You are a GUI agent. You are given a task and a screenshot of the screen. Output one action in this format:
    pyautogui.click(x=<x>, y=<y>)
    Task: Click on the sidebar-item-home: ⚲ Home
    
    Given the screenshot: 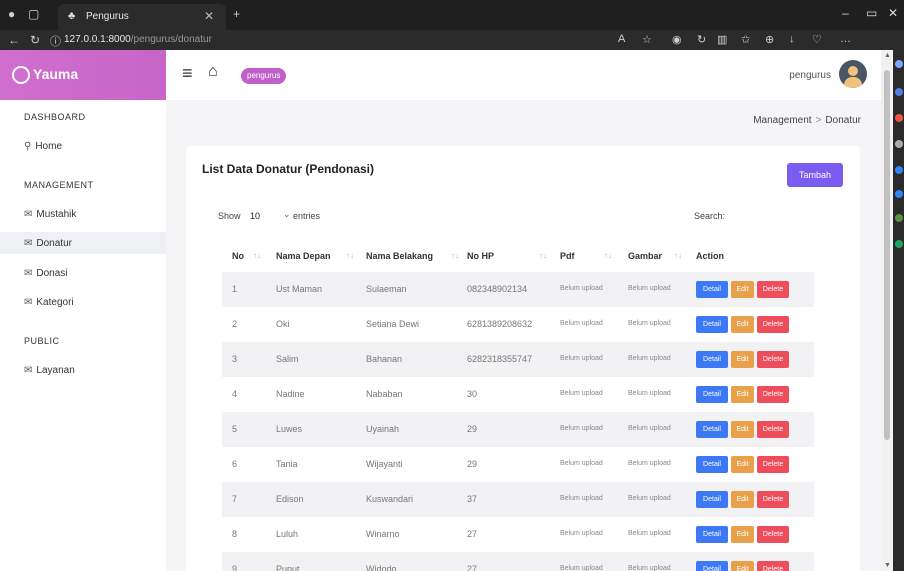 What is the action you would take?
    pyautogui.click(x=43, y=146)
    